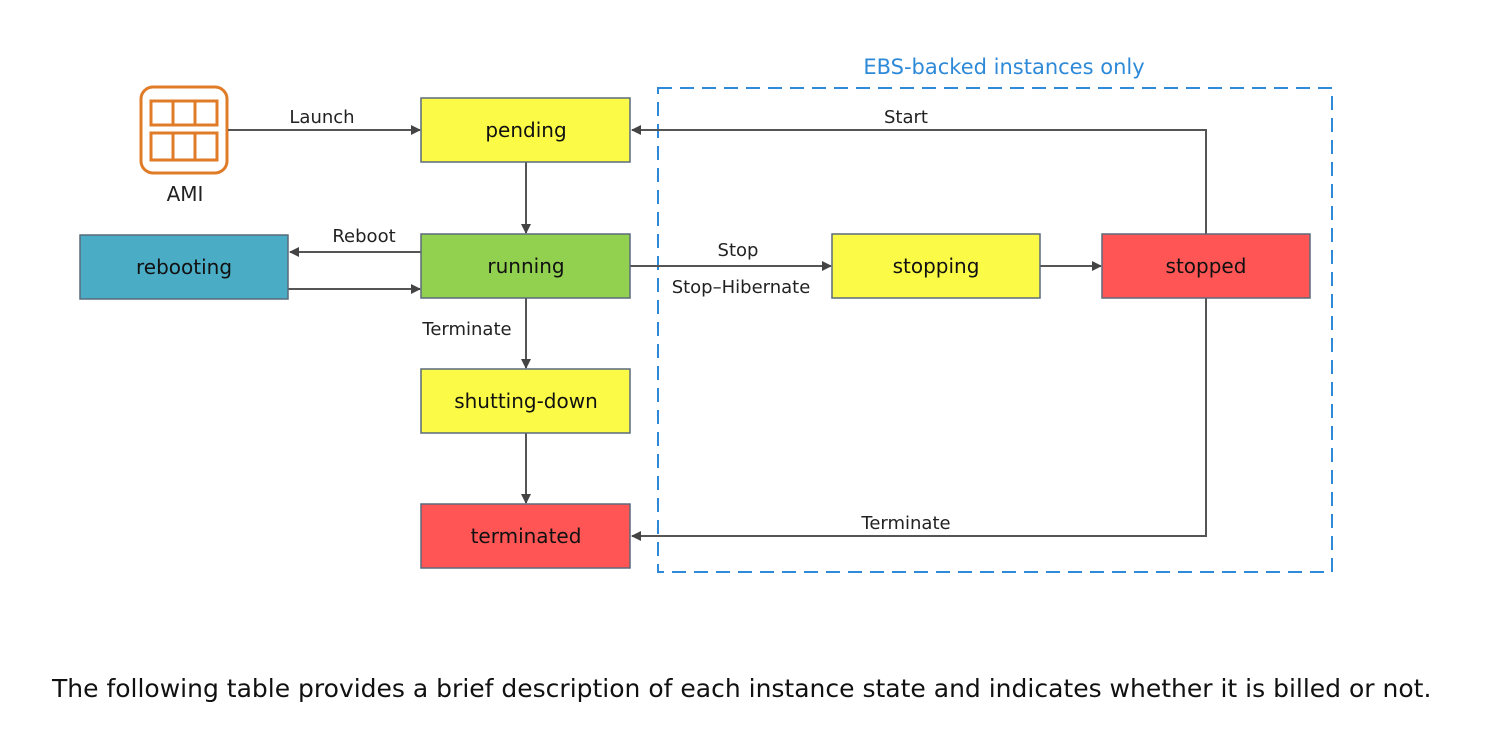  Describe the element at coordinates (321, 117) in the screenshot. I see `label-launch: Launch` at that location.